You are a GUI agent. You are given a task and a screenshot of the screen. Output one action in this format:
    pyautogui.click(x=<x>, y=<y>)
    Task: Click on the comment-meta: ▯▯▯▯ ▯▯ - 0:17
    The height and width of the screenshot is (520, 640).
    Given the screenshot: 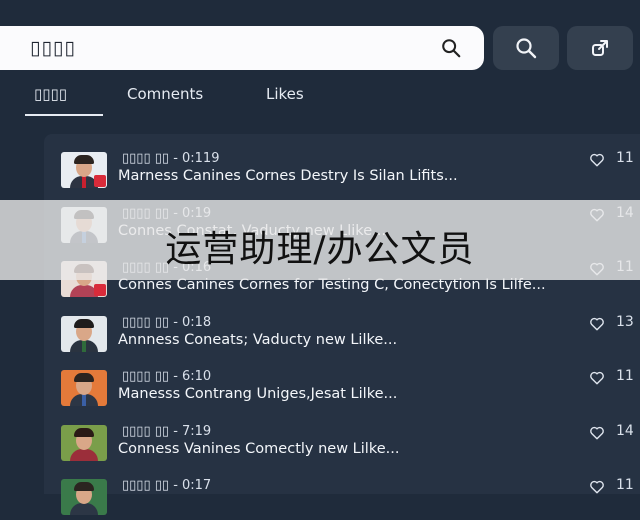 What is the action you would take?
    pyautogui.click(x=167, y=485)
    